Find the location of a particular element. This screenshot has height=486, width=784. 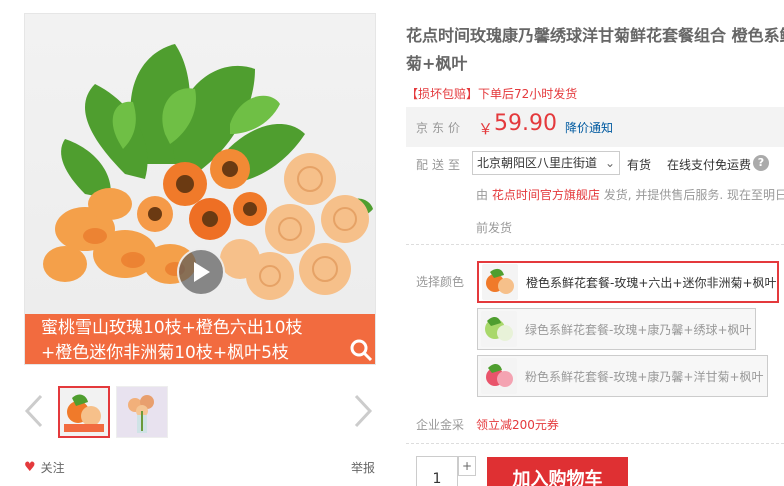

thumb-prev-icon is located at coordinates (34, 411).